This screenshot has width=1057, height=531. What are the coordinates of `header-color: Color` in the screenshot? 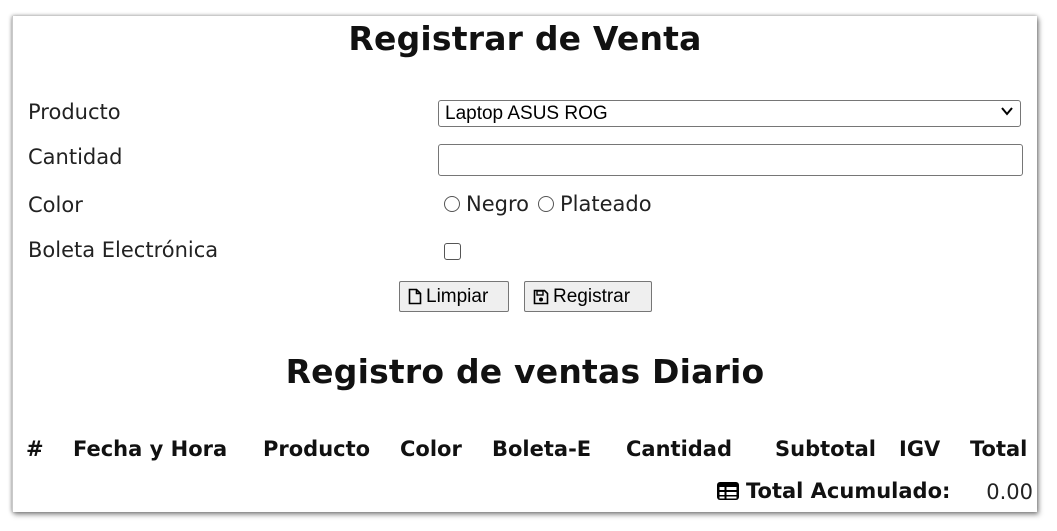 It's located at (431, 449).